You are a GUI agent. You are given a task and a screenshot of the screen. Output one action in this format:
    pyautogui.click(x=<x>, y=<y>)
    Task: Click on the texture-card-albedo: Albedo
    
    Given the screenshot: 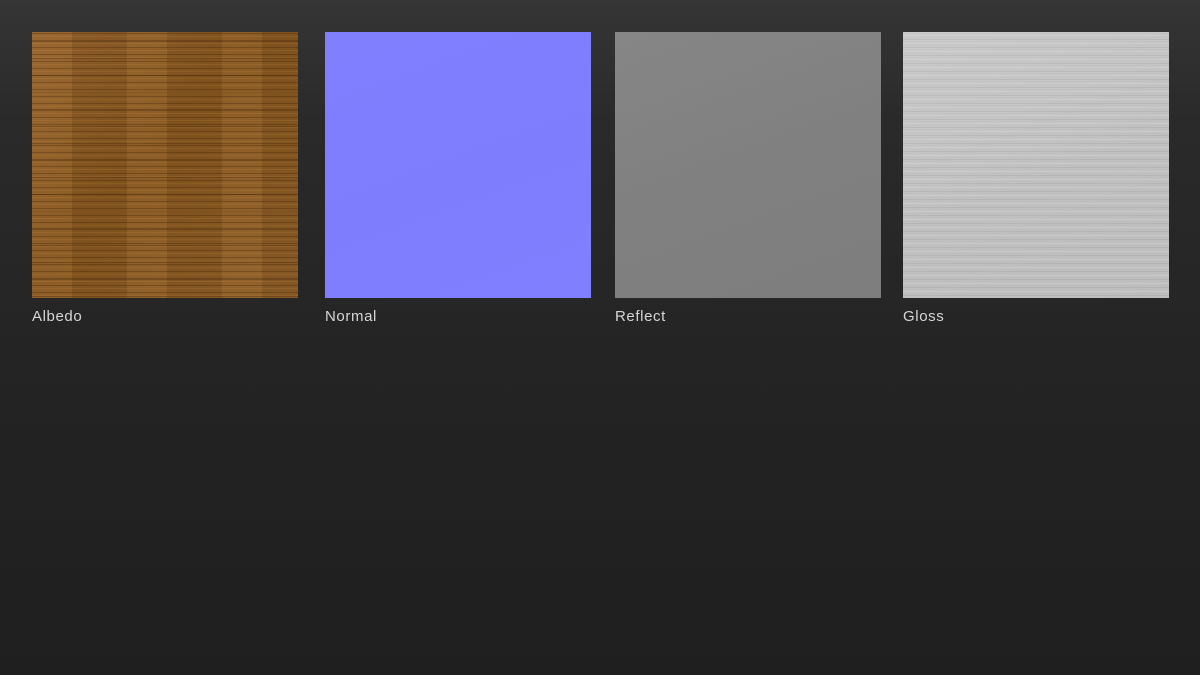 What is the action you would take?
    pyautogui.click(x=165, y=179)
    